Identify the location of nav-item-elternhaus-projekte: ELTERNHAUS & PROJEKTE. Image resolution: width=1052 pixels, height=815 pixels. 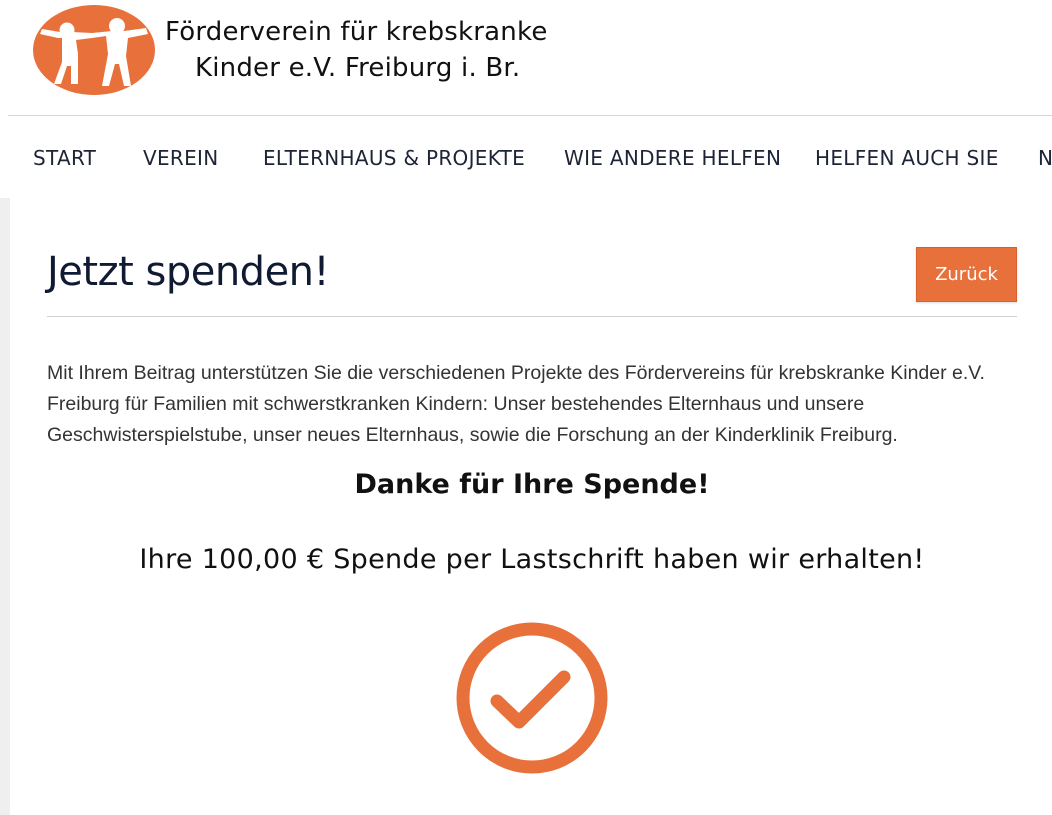
(394, 158).